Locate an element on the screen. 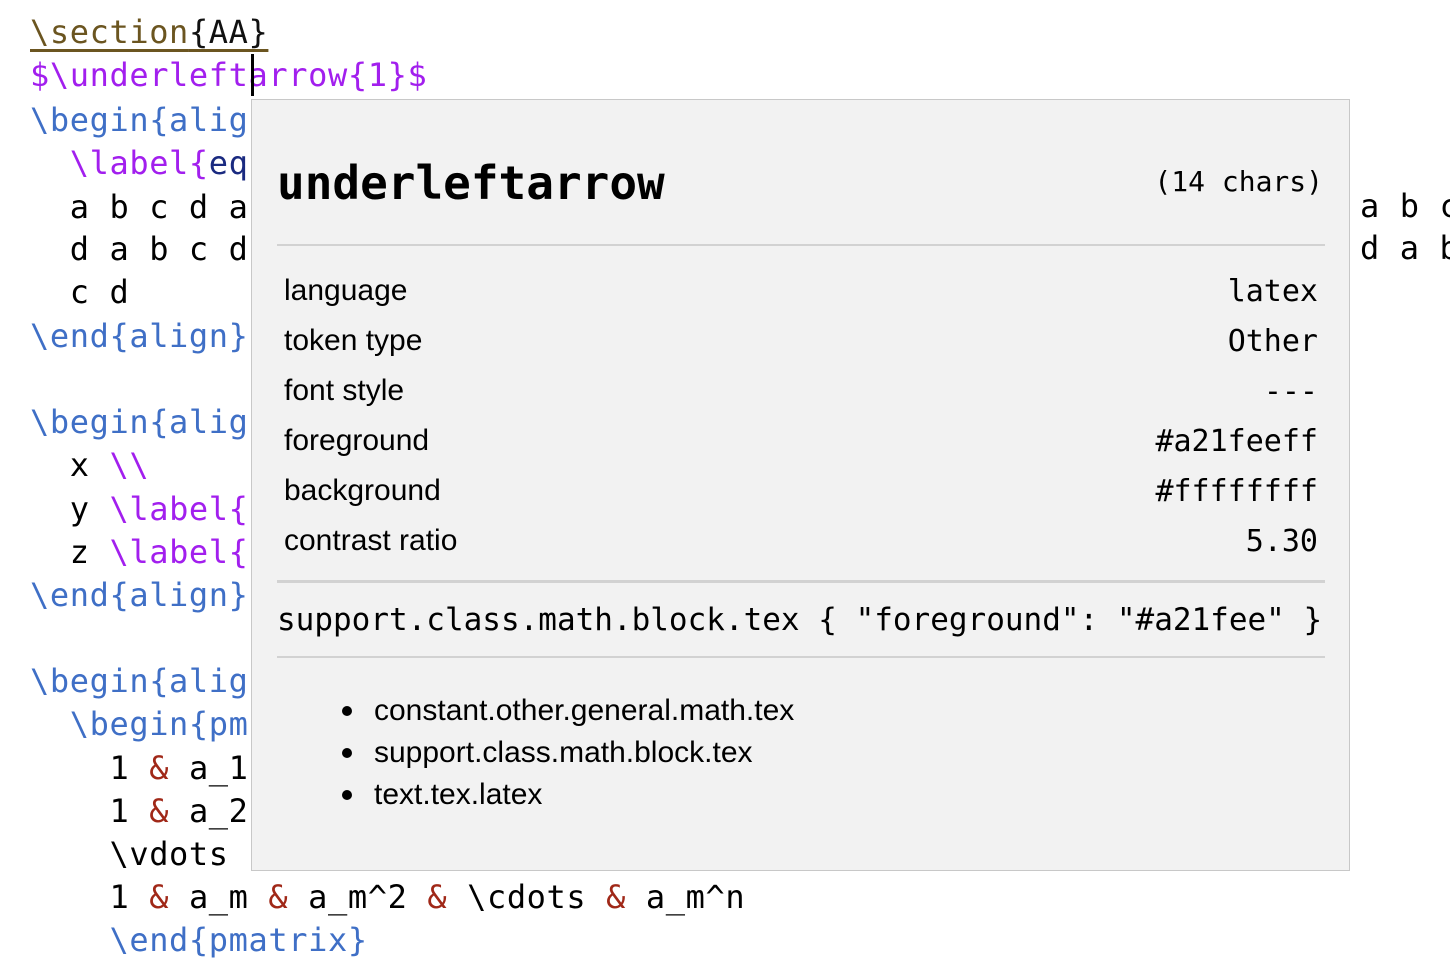 The image size is (1450, 960). property-value: 5.30 is located at coordinates (1281, 541).